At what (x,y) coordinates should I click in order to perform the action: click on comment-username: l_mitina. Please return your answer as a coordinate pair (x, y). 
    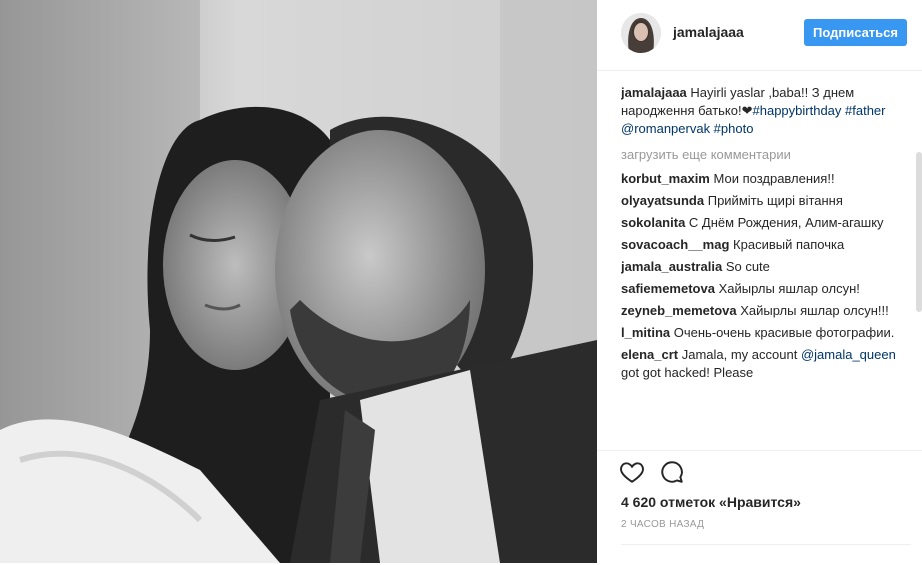
    Looking at the image, I should click on (645, 332).